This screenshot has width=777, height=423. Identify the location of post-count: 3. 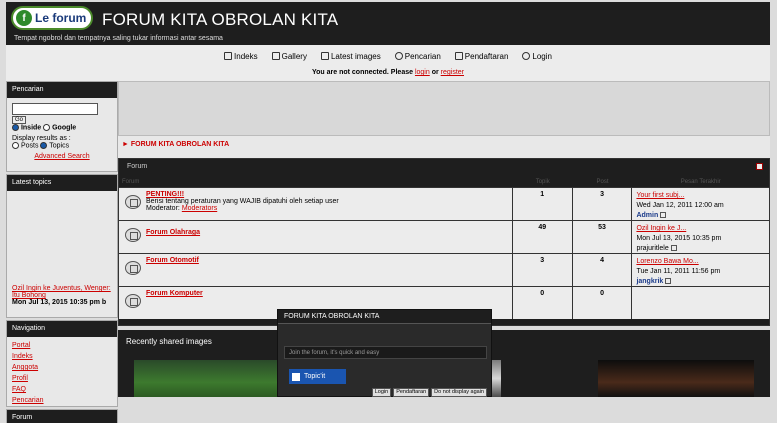
(602, 204).